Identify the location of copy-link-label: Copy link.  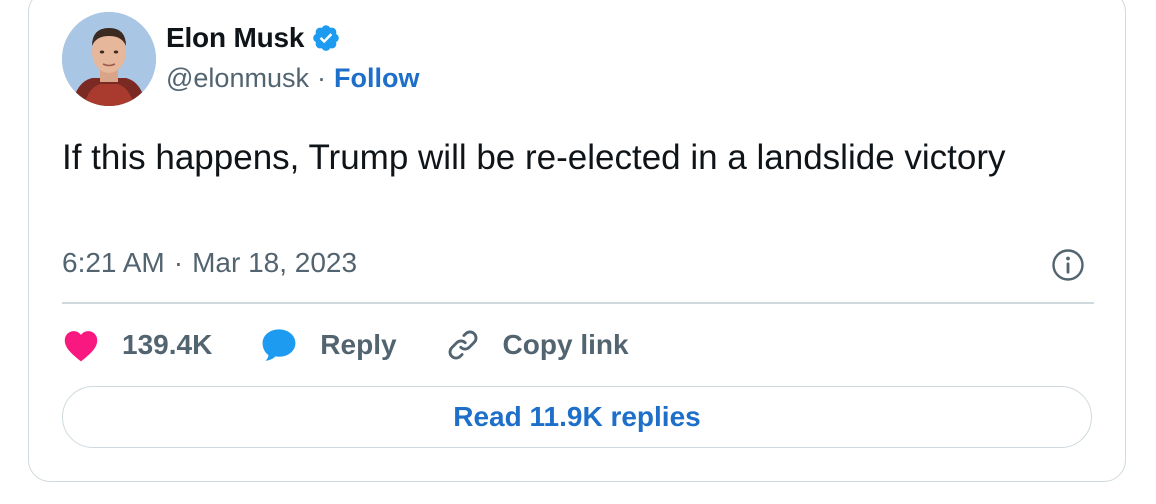
(565, 344).